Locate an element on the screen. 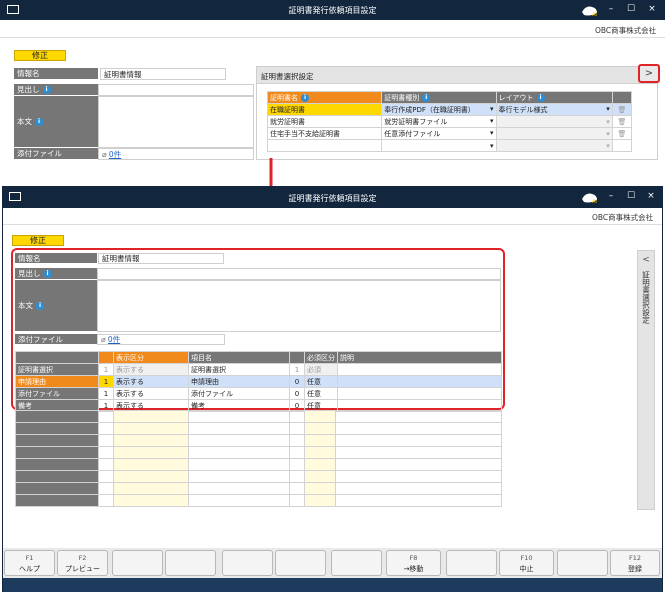 This screenshot has height=592, width=665. f8-move-button: F8 →移動 is located at coordinates (413, 563).